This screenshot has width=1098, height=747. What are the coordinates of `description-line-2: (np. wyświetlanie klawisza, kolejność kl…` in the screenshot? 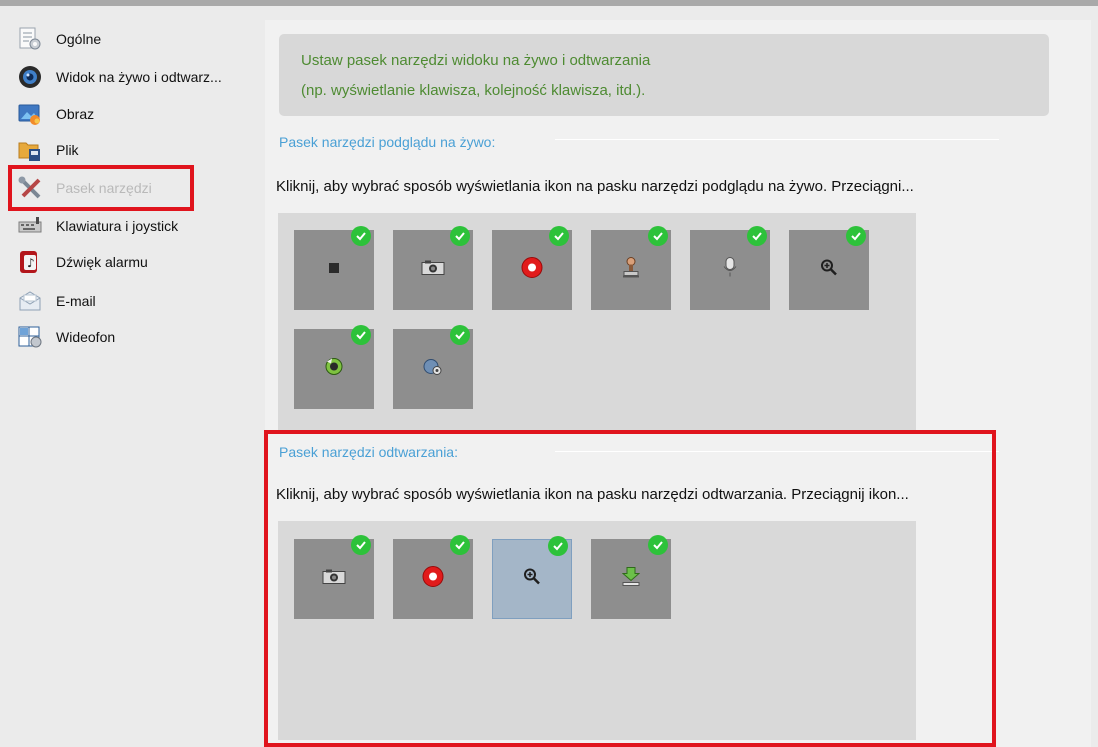 It's located at (473, 90).